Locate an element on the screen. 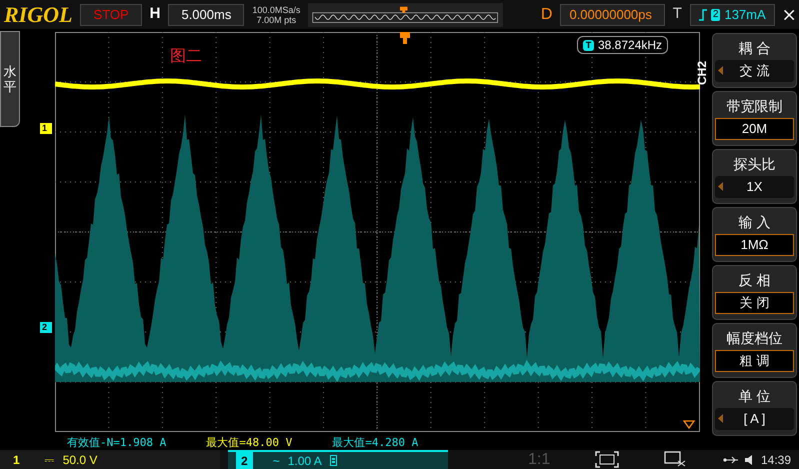 The height and width of the screenshot is (469, 799). measurement-readout: 有效值-N=1.908 A is located at coordinates (116, 442).